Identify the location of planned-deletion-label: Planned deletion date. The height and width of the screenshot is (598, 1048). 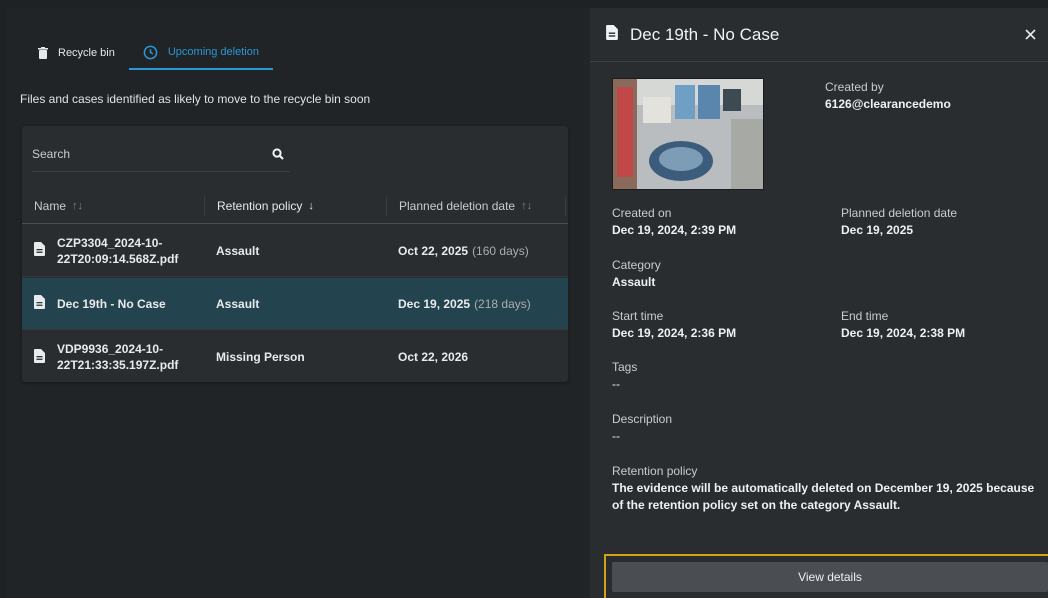
(899, 213).